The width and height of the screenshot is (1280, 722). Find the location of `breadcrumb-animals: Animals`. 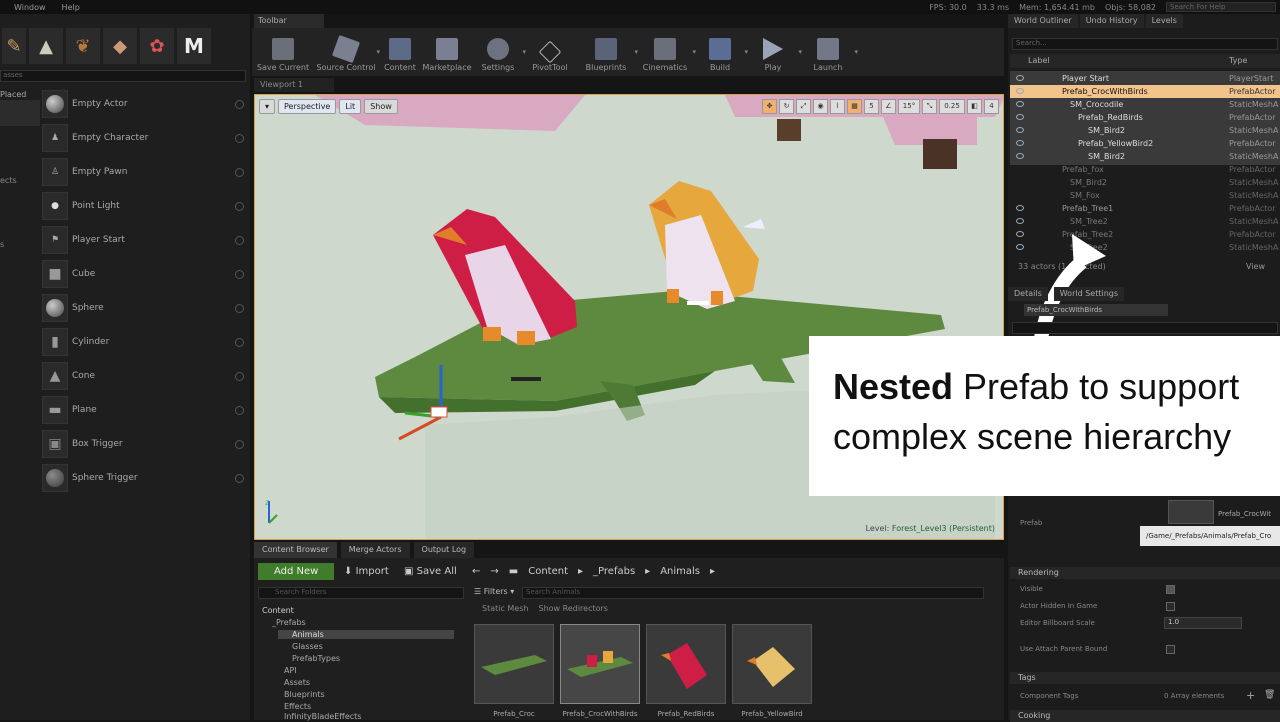

breadcrumb-animals: Animals is located at coordinates (680, 571).